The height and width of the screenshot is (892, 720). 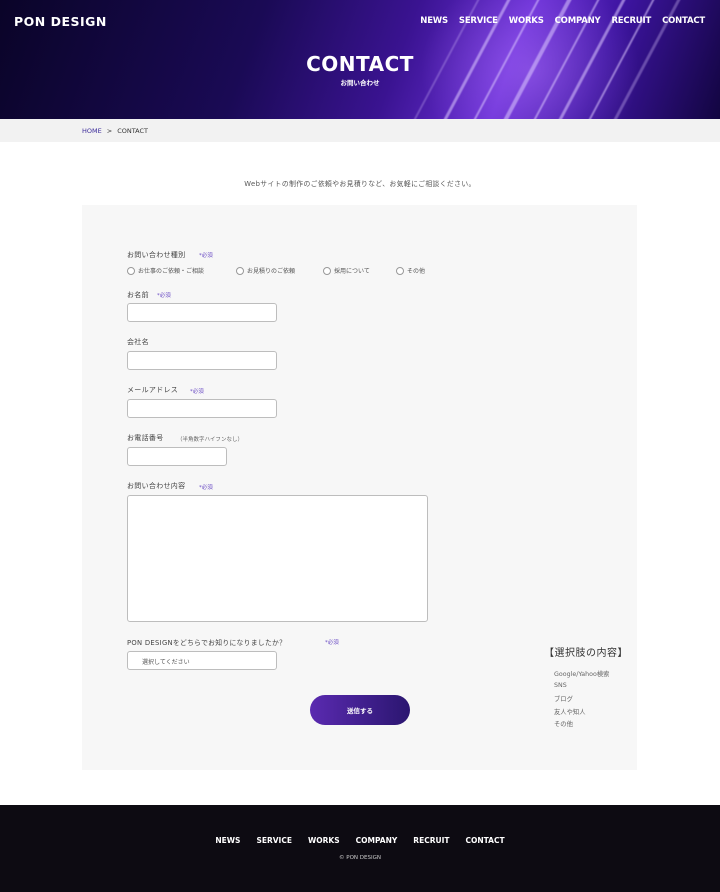 I want to click on options-title: 【選択肢の内容】, so click(x=586, y=653).